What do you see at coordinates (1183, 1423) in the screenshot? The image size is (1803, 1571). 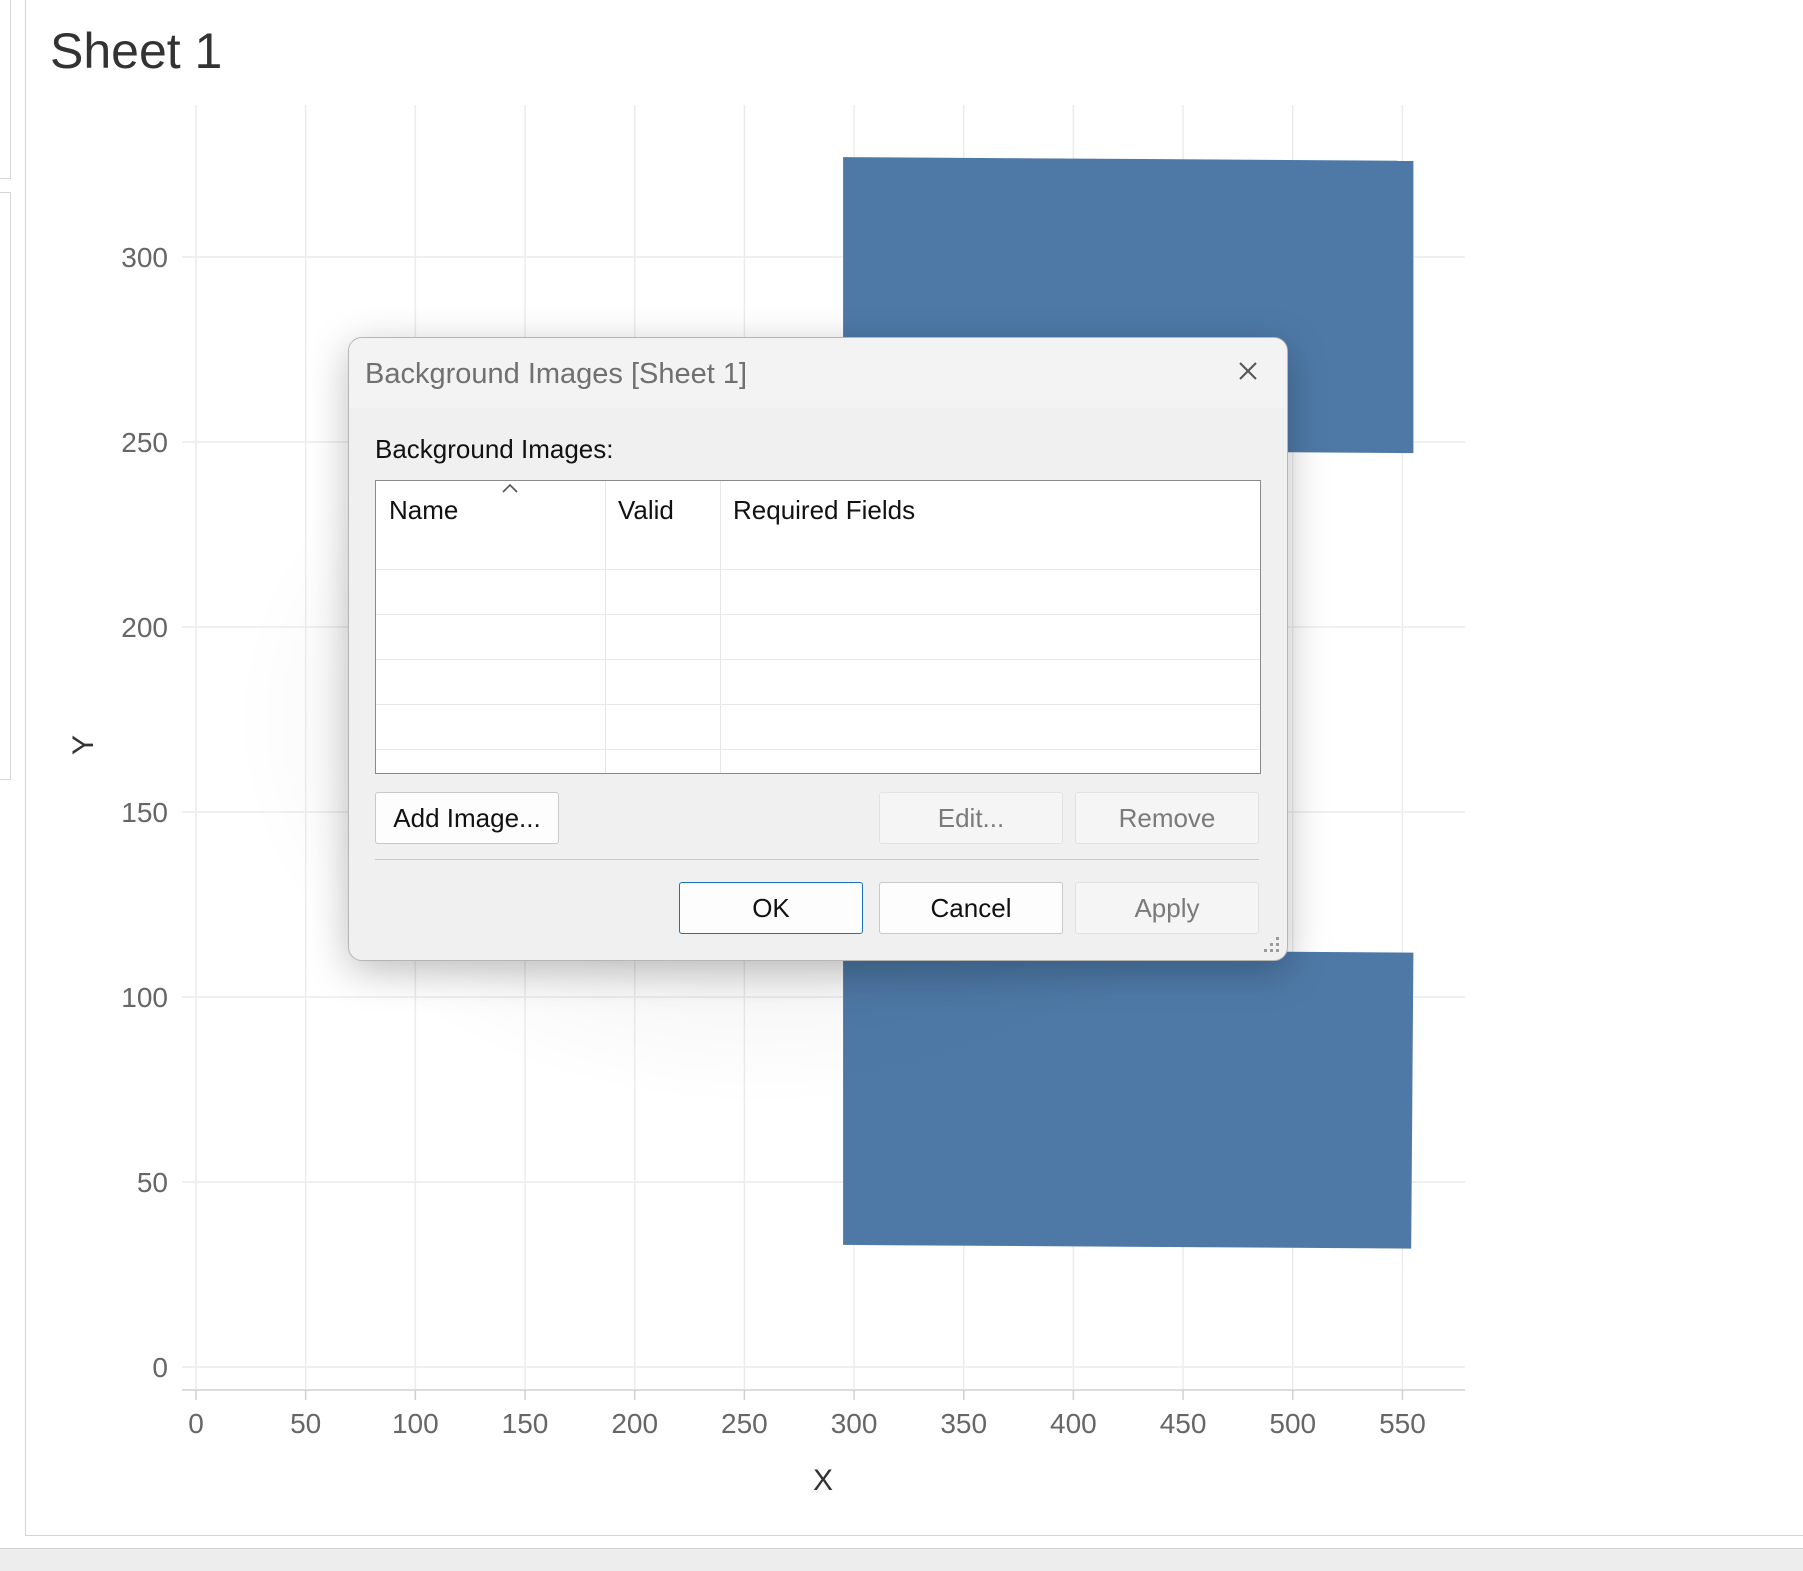 I see `x-tick-label: 450` at bounding box center [1183, 1423].